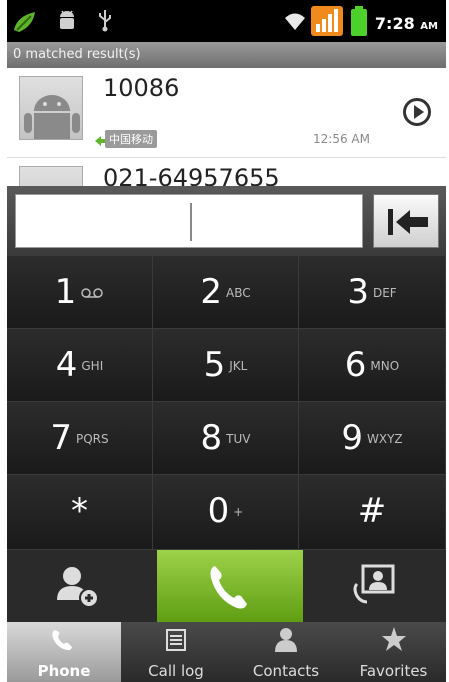 The image size is (449, 682). What do you see at coordinates (359, 21) in the screenshot?
I see `battery-icon` at bounding box center [359, 21].